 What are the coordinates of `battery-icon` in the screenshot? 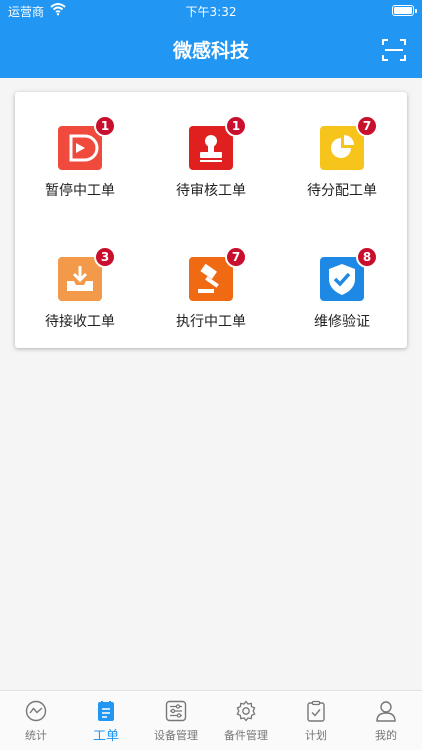 It's located at (404, 10).